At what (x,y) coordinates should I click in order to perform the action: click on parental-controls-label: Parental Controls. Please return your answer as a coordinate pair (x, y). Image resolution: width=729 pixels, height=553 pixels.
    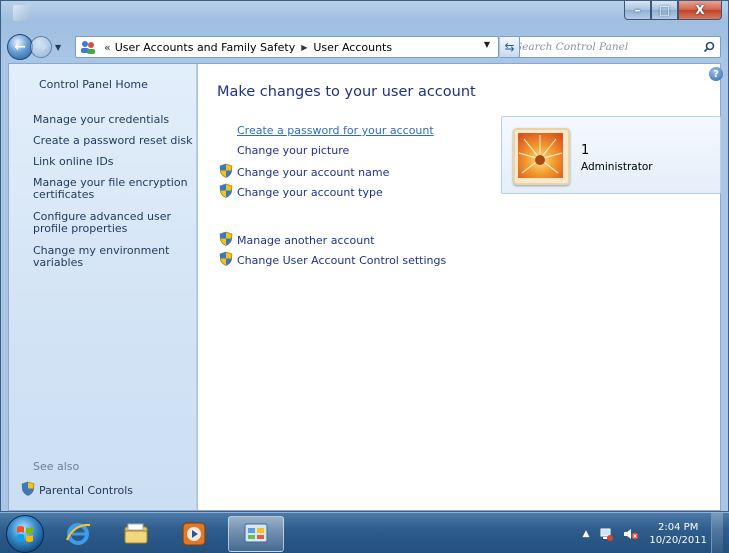
    Looking at the image, I should click on (86, 490).